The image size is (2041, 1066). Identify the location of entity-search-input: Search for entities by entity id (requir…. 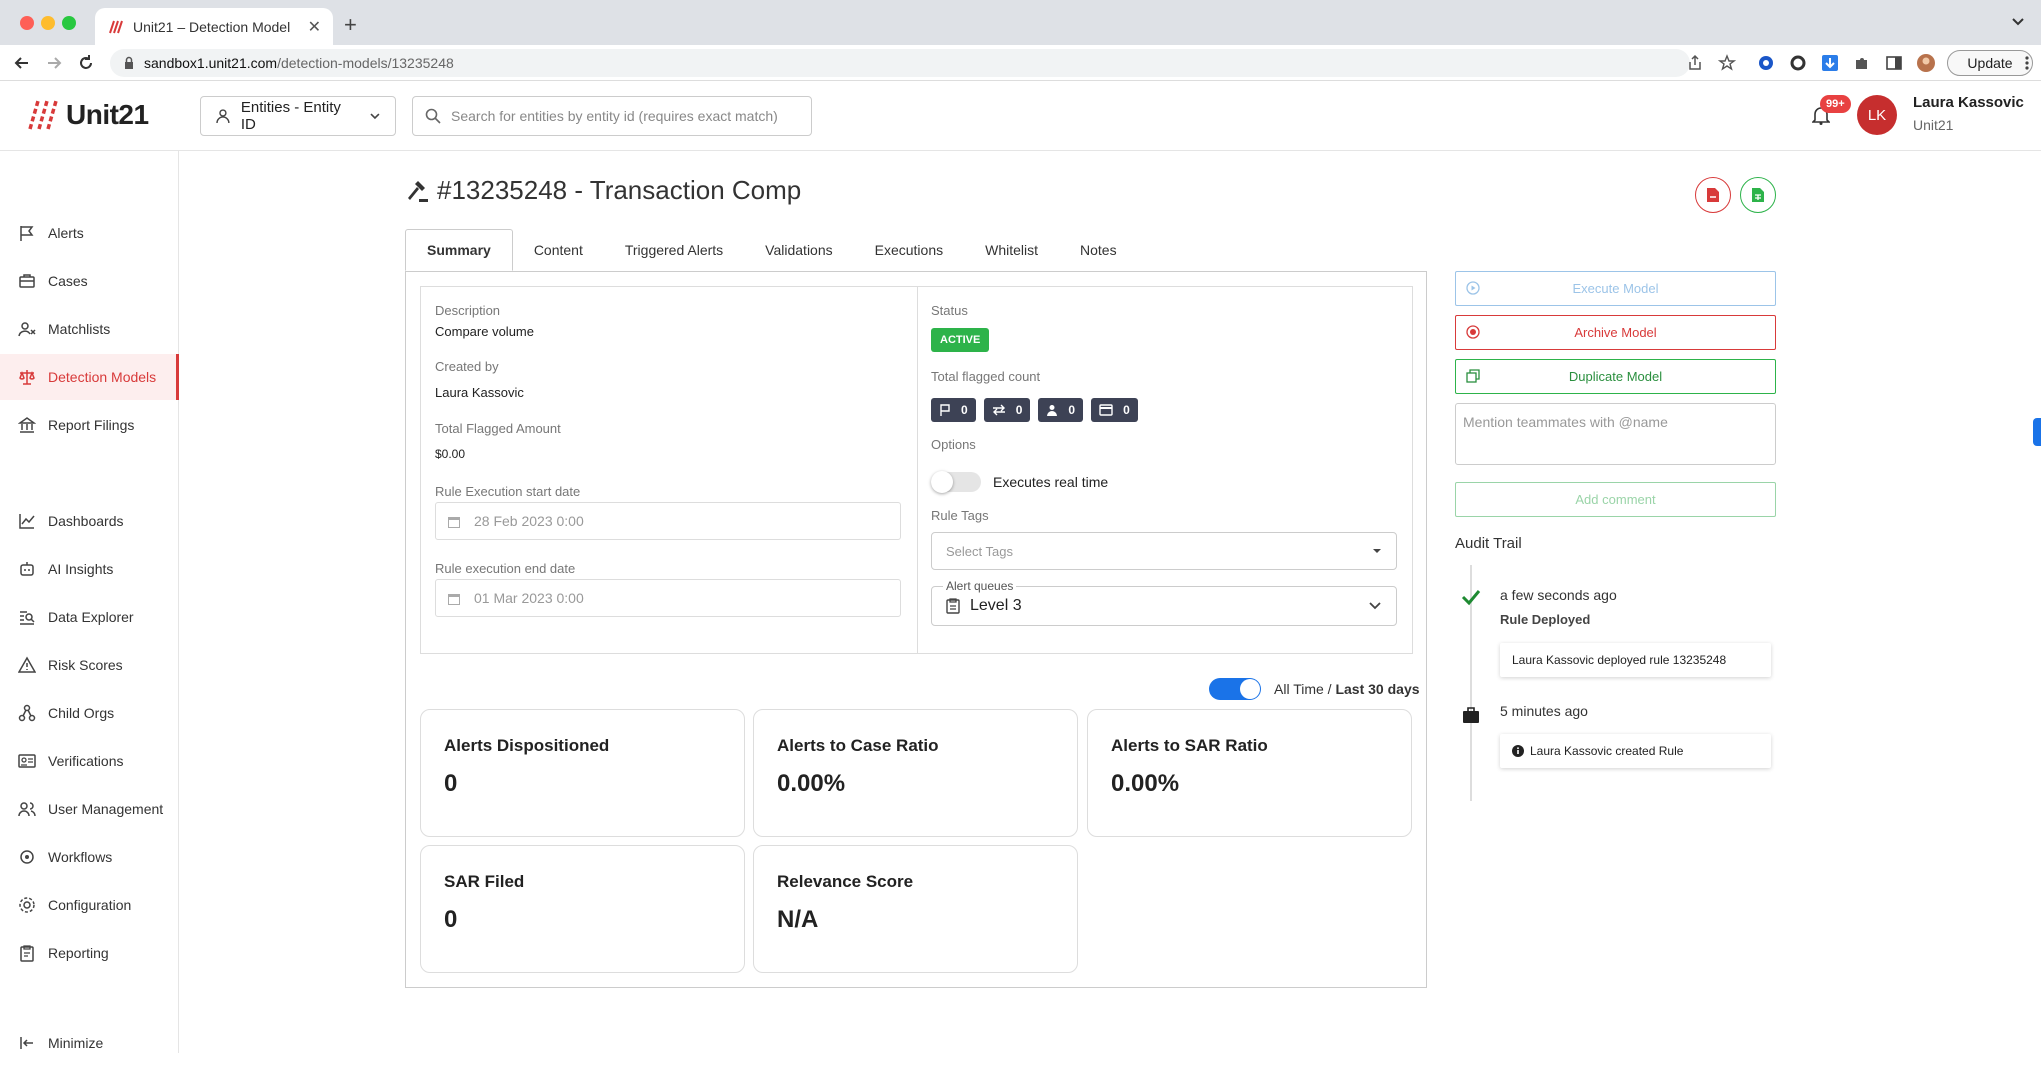
(612, 116).